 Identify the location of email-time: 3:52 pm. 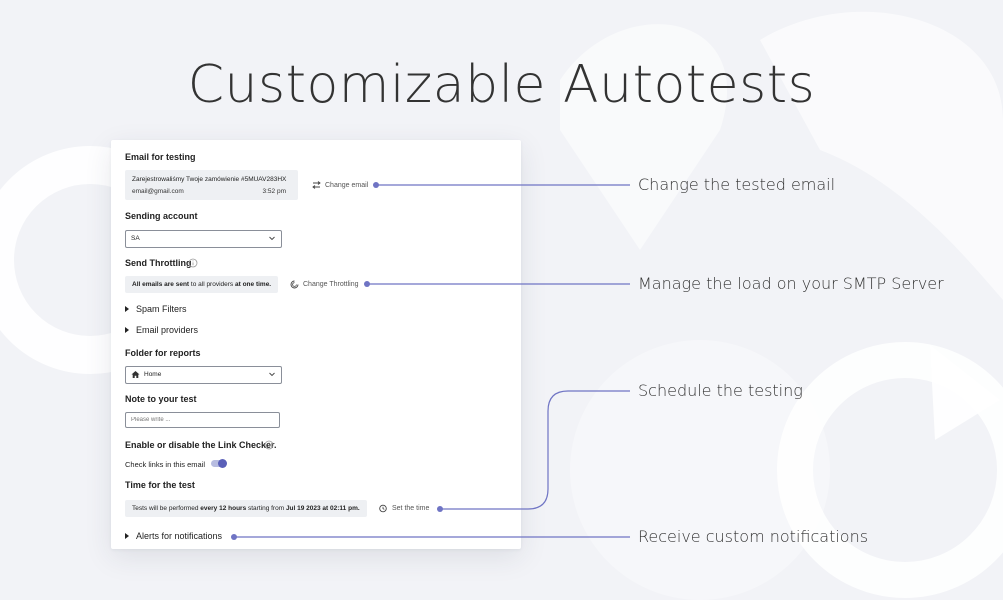
(274, 191).